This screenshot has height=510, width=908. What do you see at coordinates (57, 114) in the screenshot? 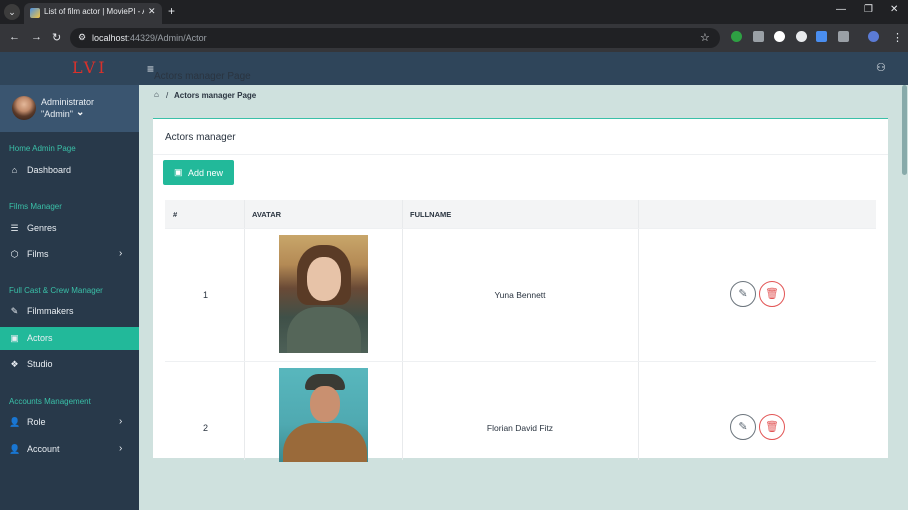
I see `user-role: "Admin"` at bounding box center [57, 114].